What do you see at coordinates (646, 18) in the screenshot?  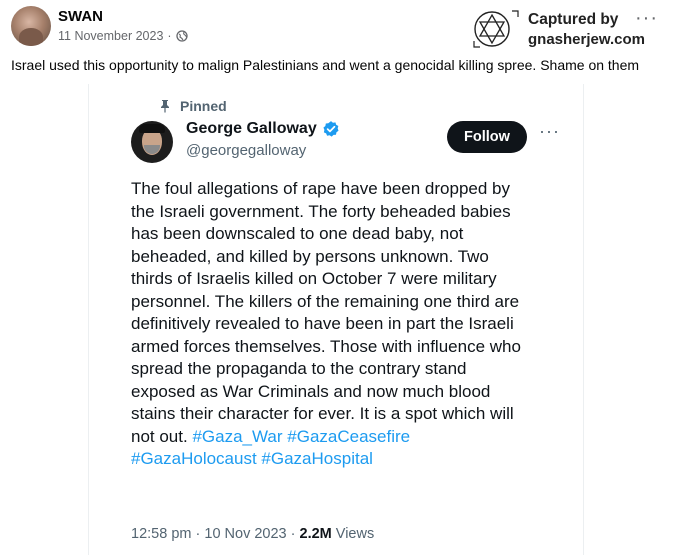 I see `post-options-button: ···` at bounding box center [646, 18].